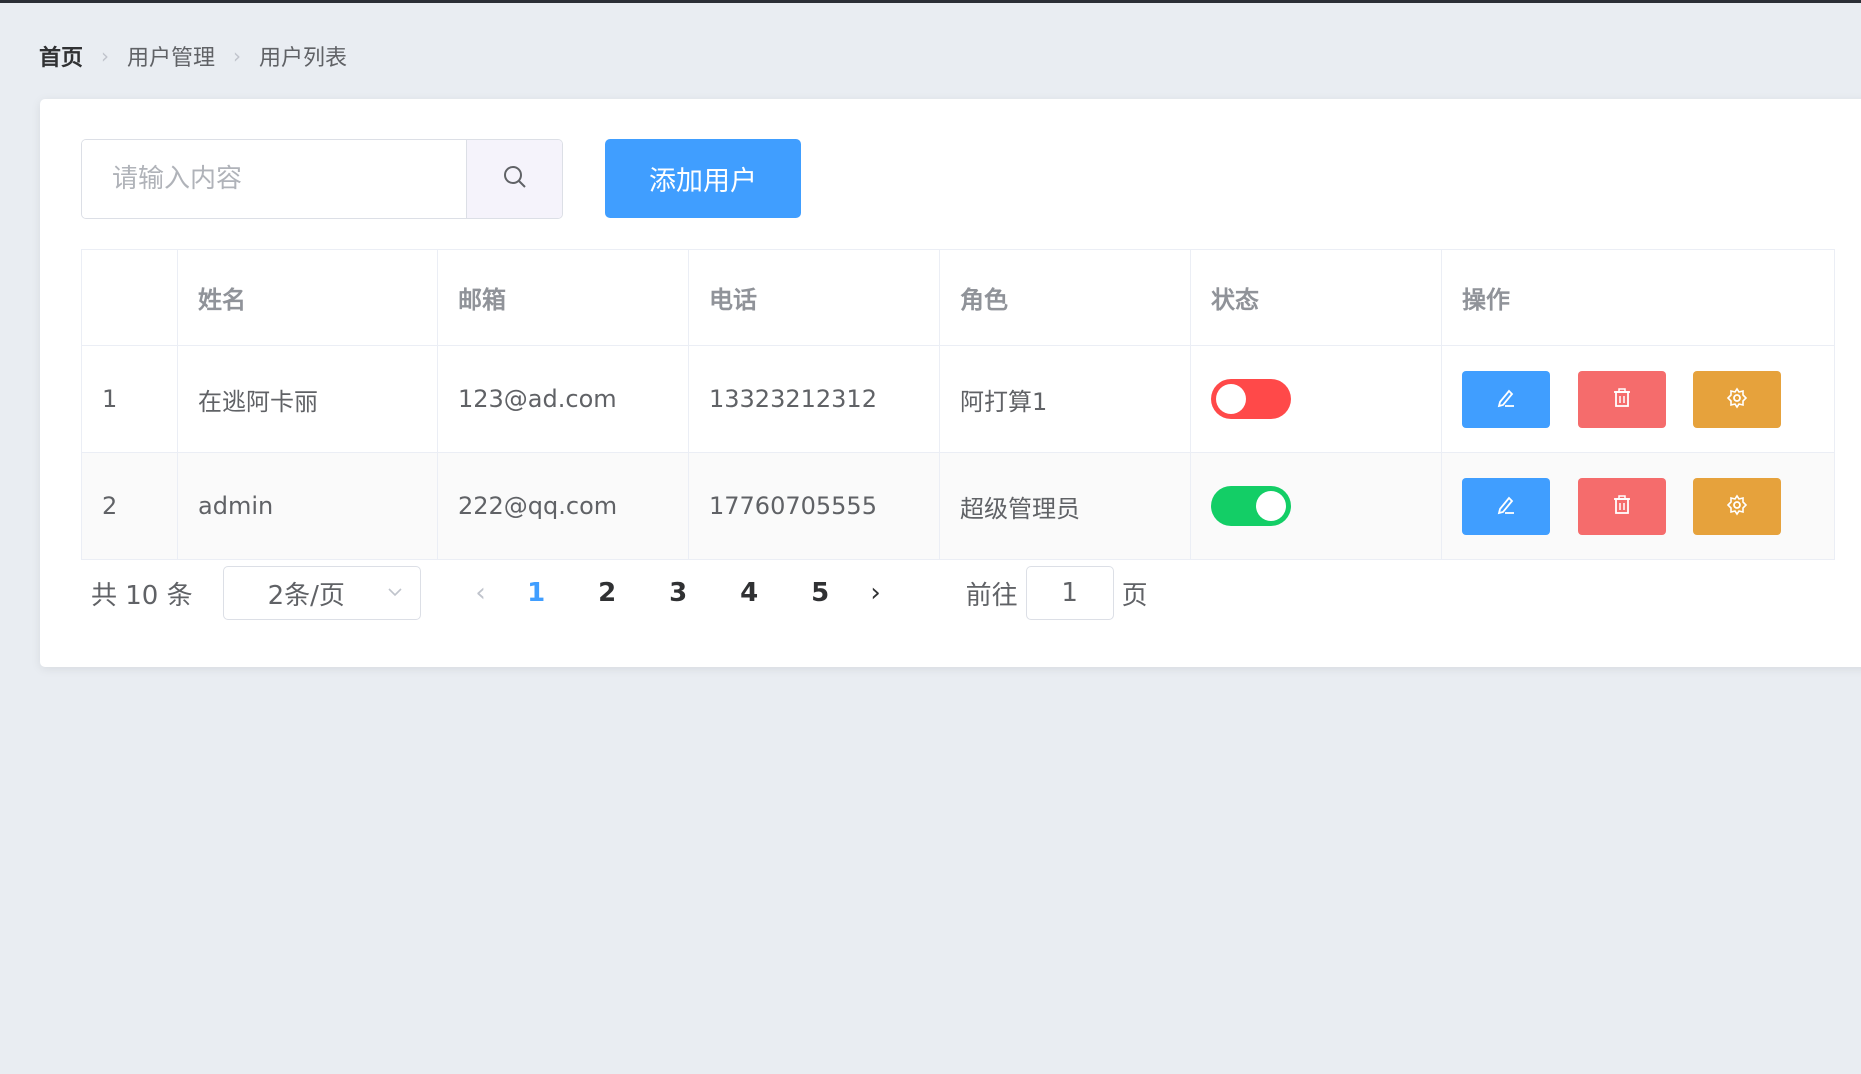 This screenshot has width=1861, height=1074. Describe the element at coordinates (749, 593) in the screenshot. I see `page-4: 4` at that location.